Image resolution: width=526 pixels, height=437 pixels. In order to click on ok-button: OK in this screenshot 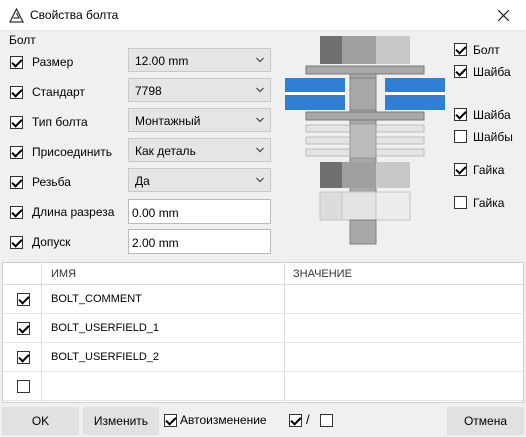, I will do `click(40, 421)`.